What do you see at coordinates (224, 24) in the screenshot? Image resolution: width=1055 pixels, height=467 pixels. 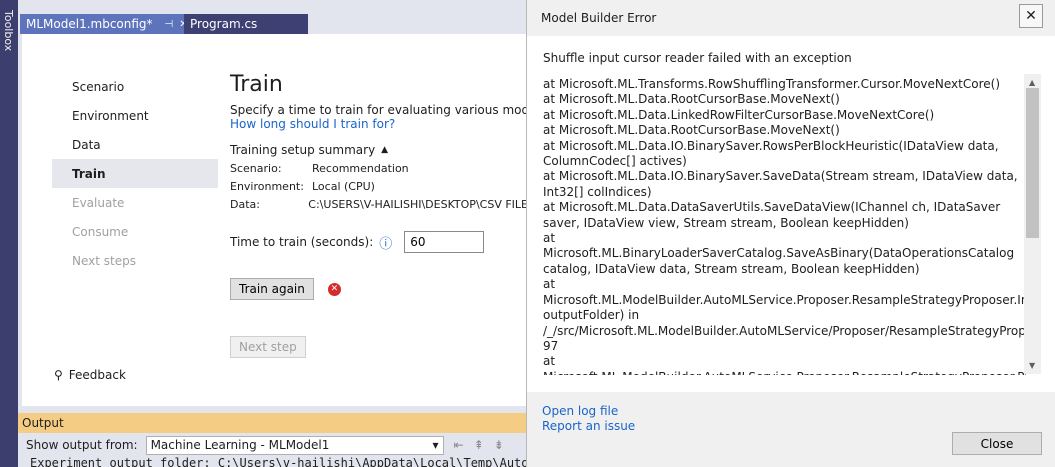 I see `tab-label: Program.cs` at bounding box center [224, 24].